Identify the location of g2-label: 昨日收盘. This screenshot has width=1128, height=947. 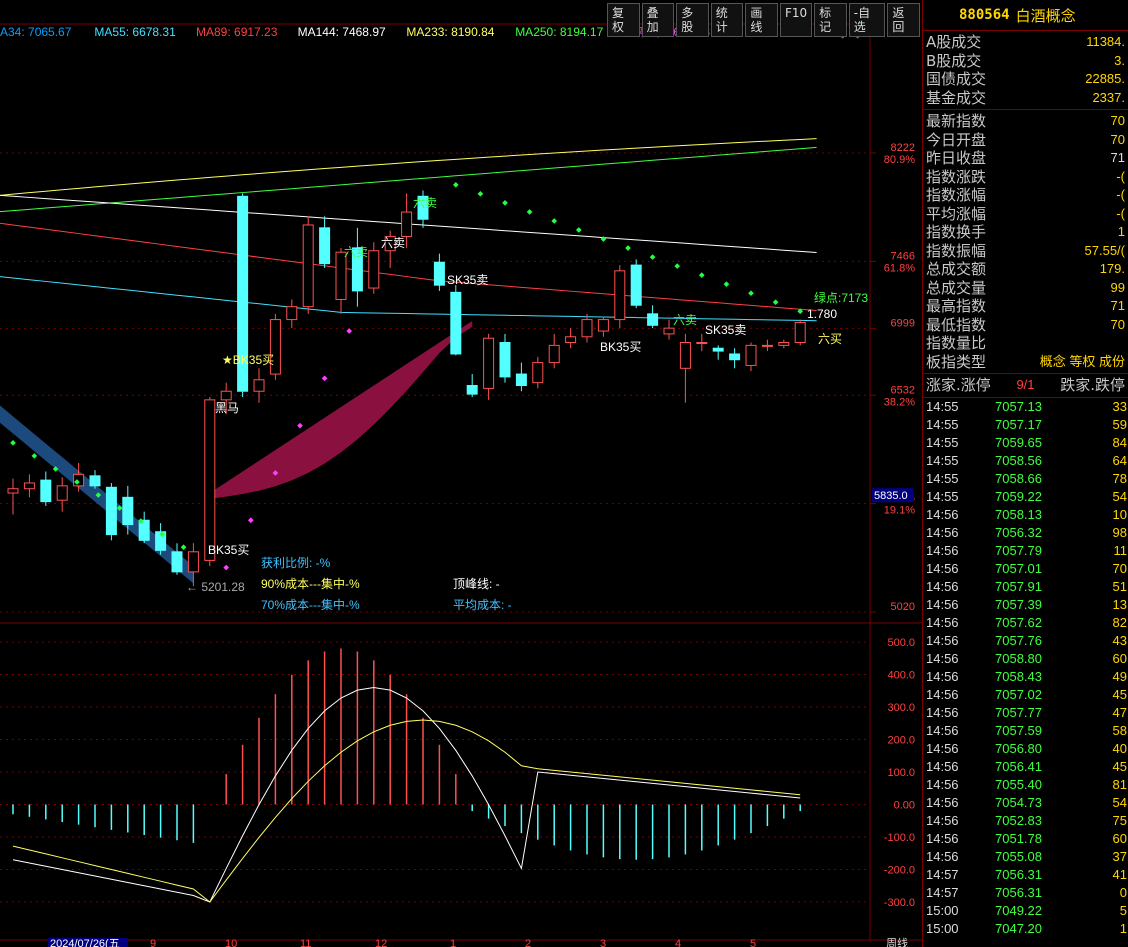
(956, 158).